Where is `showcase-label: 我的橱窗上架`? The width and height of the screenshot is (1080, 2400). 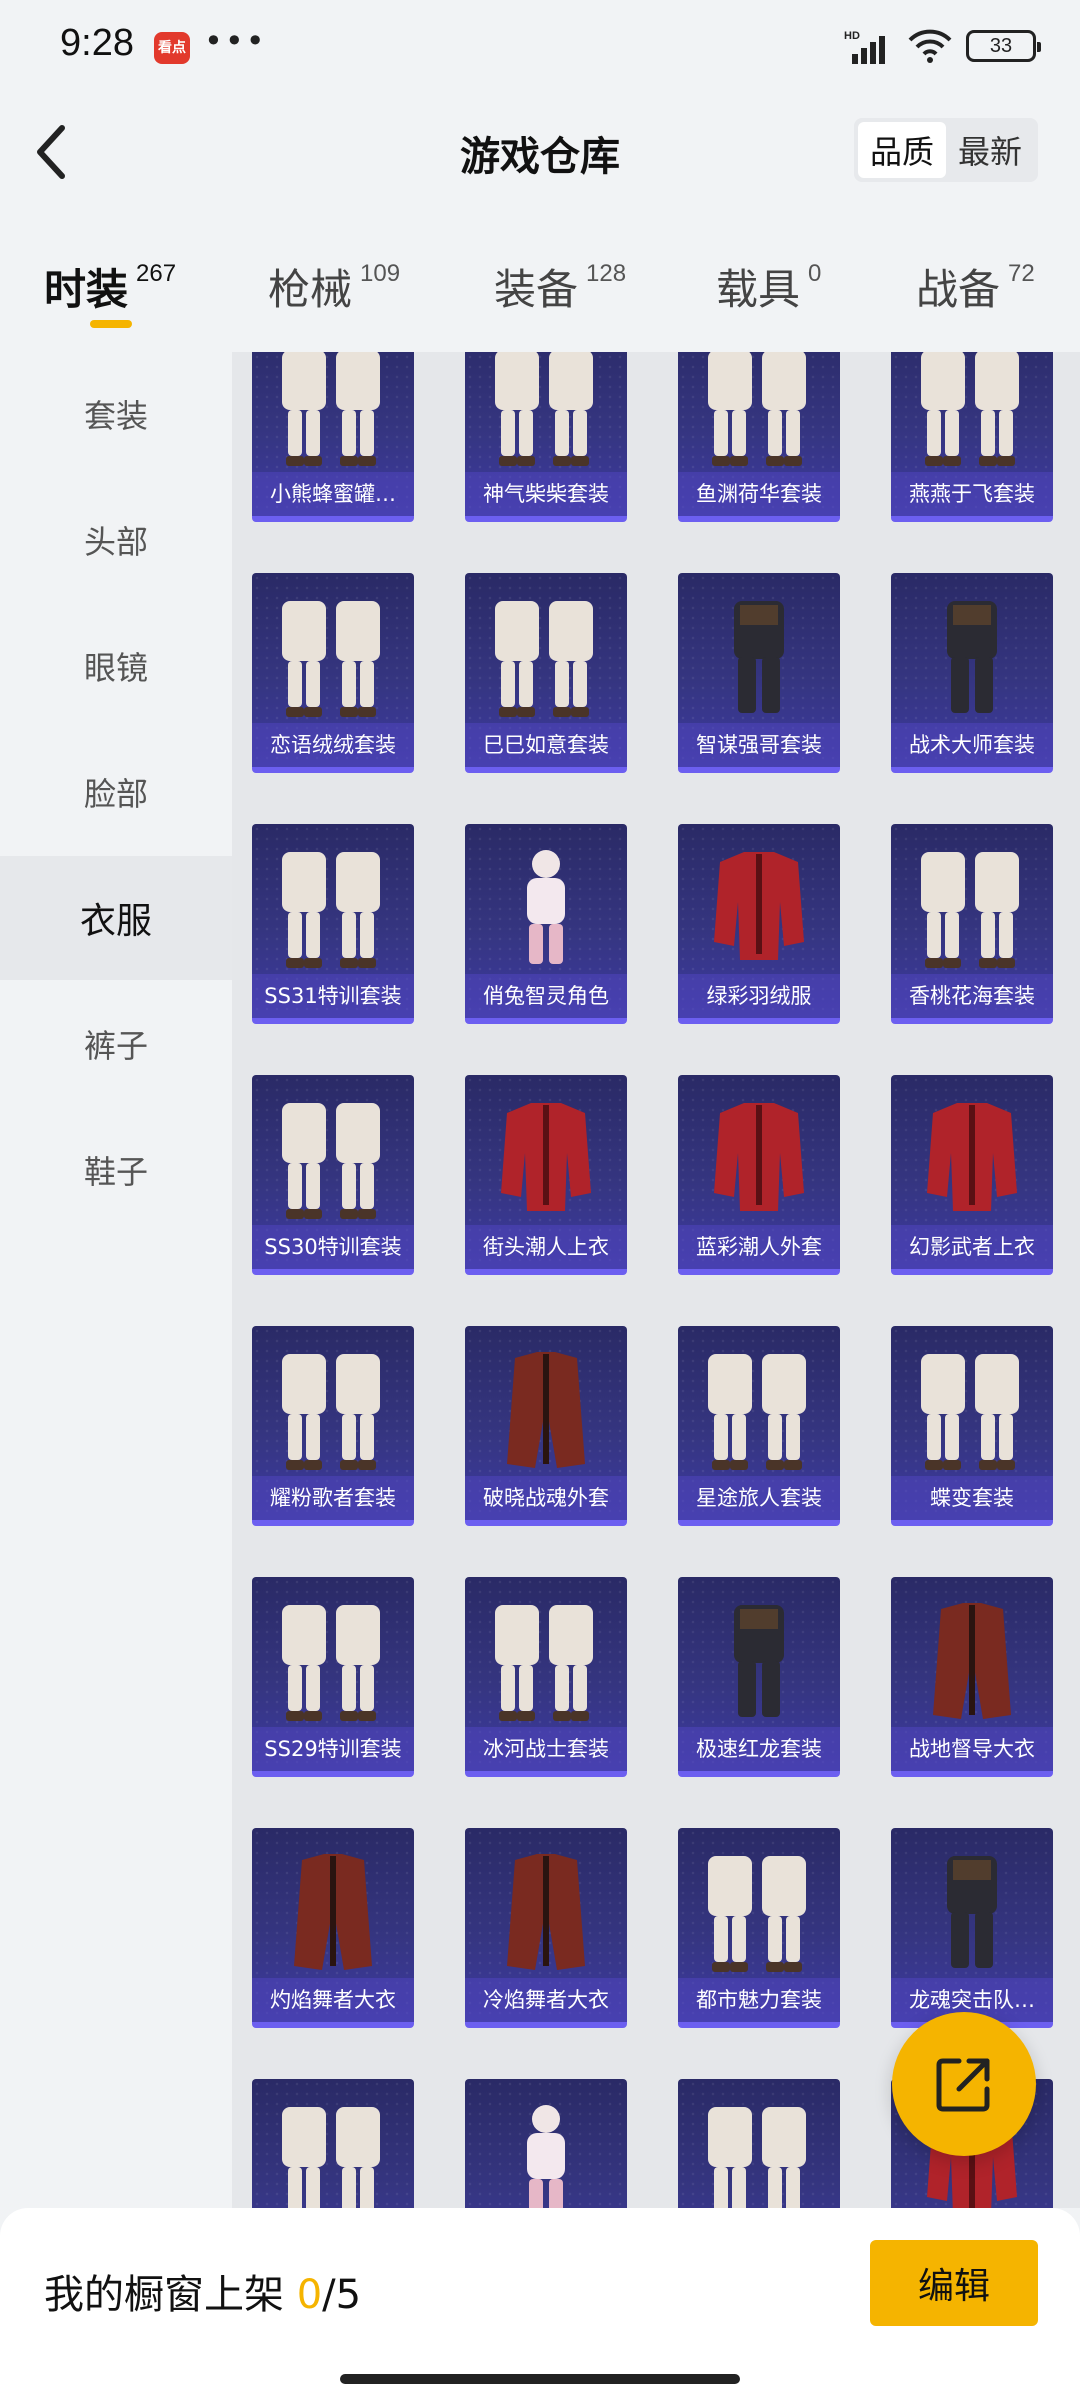
showcase-label: 我的橱窗上架 is located at coordinates (164, 2295).